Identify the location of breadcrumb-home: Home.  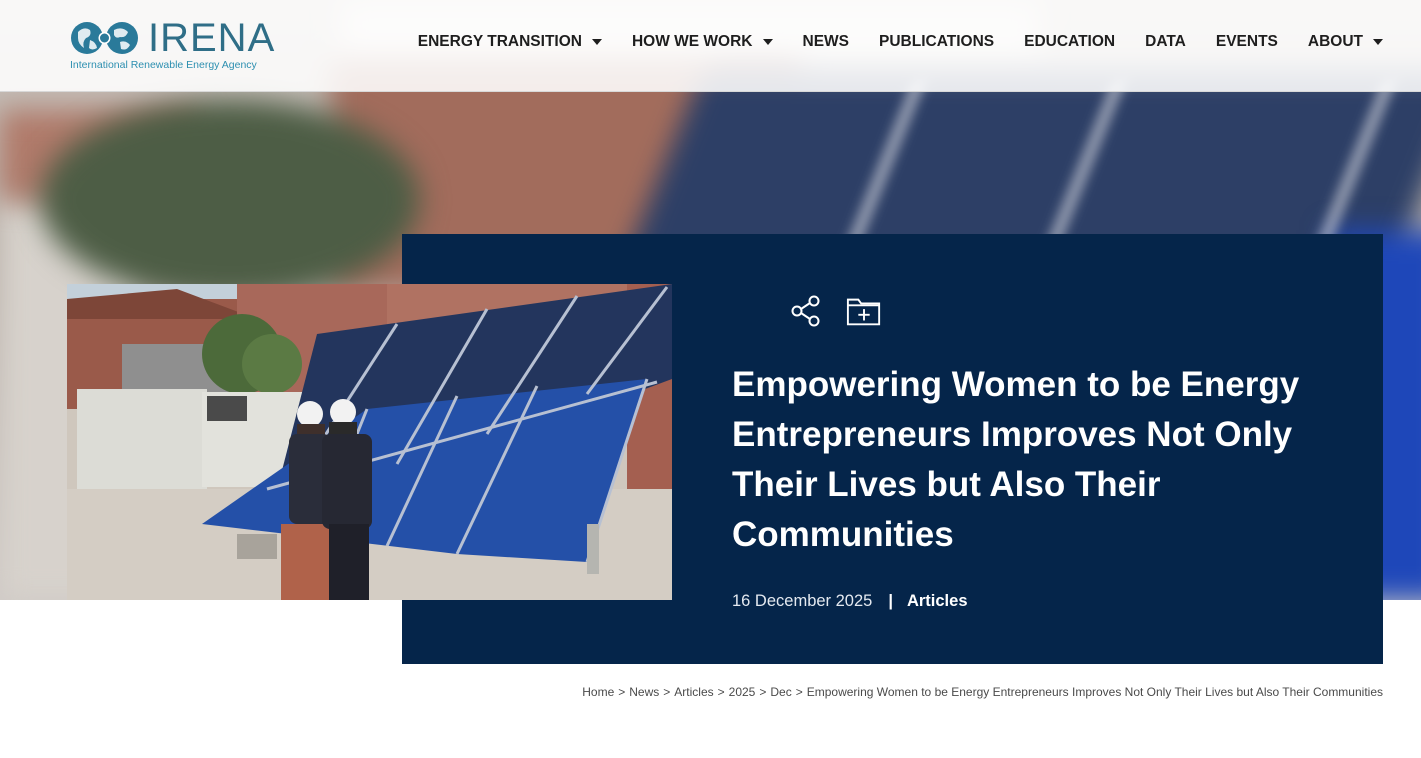
(598, 692).